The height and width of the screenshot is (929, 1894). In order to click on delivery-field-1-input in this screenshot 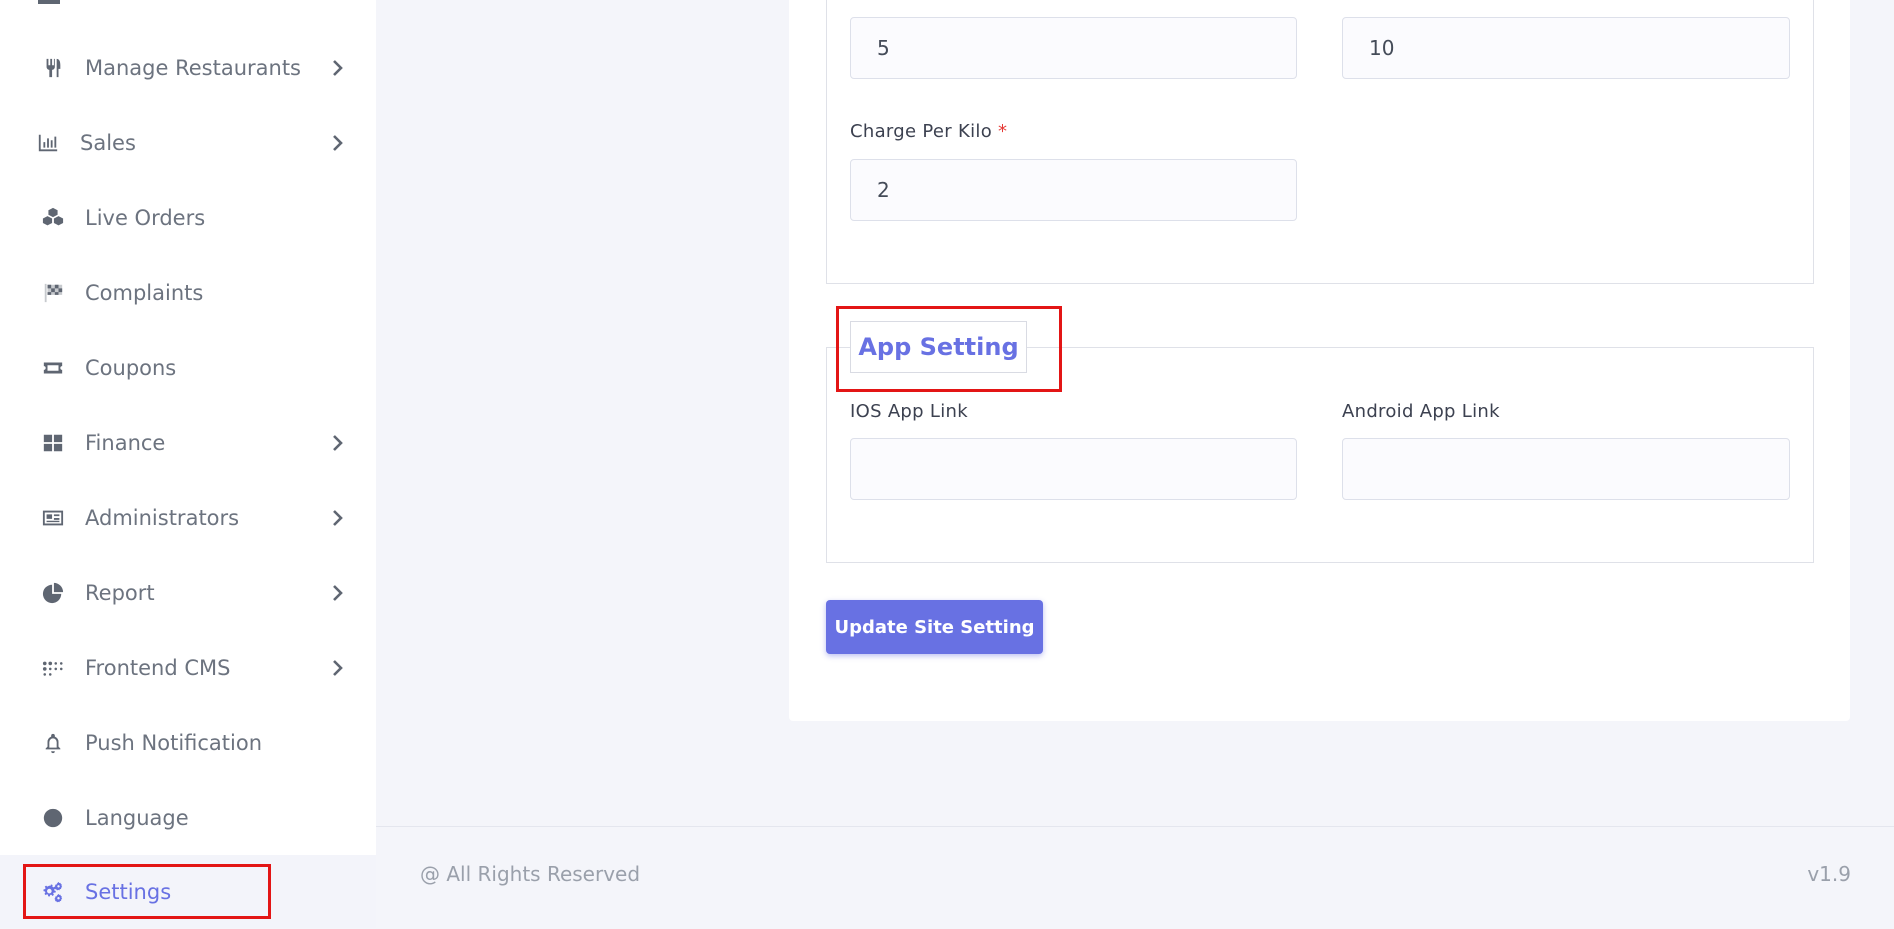, I will do `click(1073, 48)`.